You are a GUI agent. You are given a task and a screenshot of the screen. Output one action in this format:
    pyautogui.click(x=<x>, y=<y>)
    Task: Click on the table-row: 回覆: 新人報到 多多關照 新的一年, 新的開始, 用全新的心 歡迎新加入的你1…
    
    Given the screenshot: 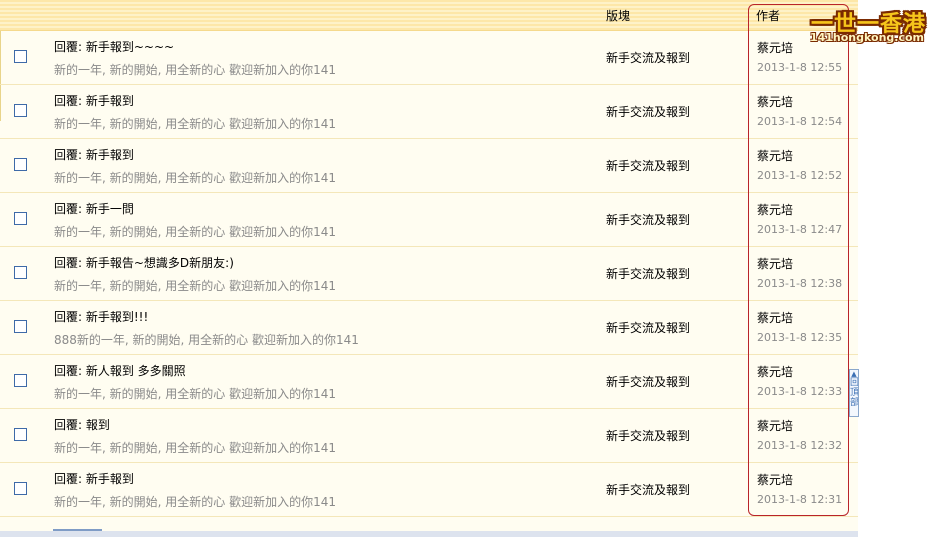 What is the action you would take?
    pyautogui.click(x=429, y=382)
    